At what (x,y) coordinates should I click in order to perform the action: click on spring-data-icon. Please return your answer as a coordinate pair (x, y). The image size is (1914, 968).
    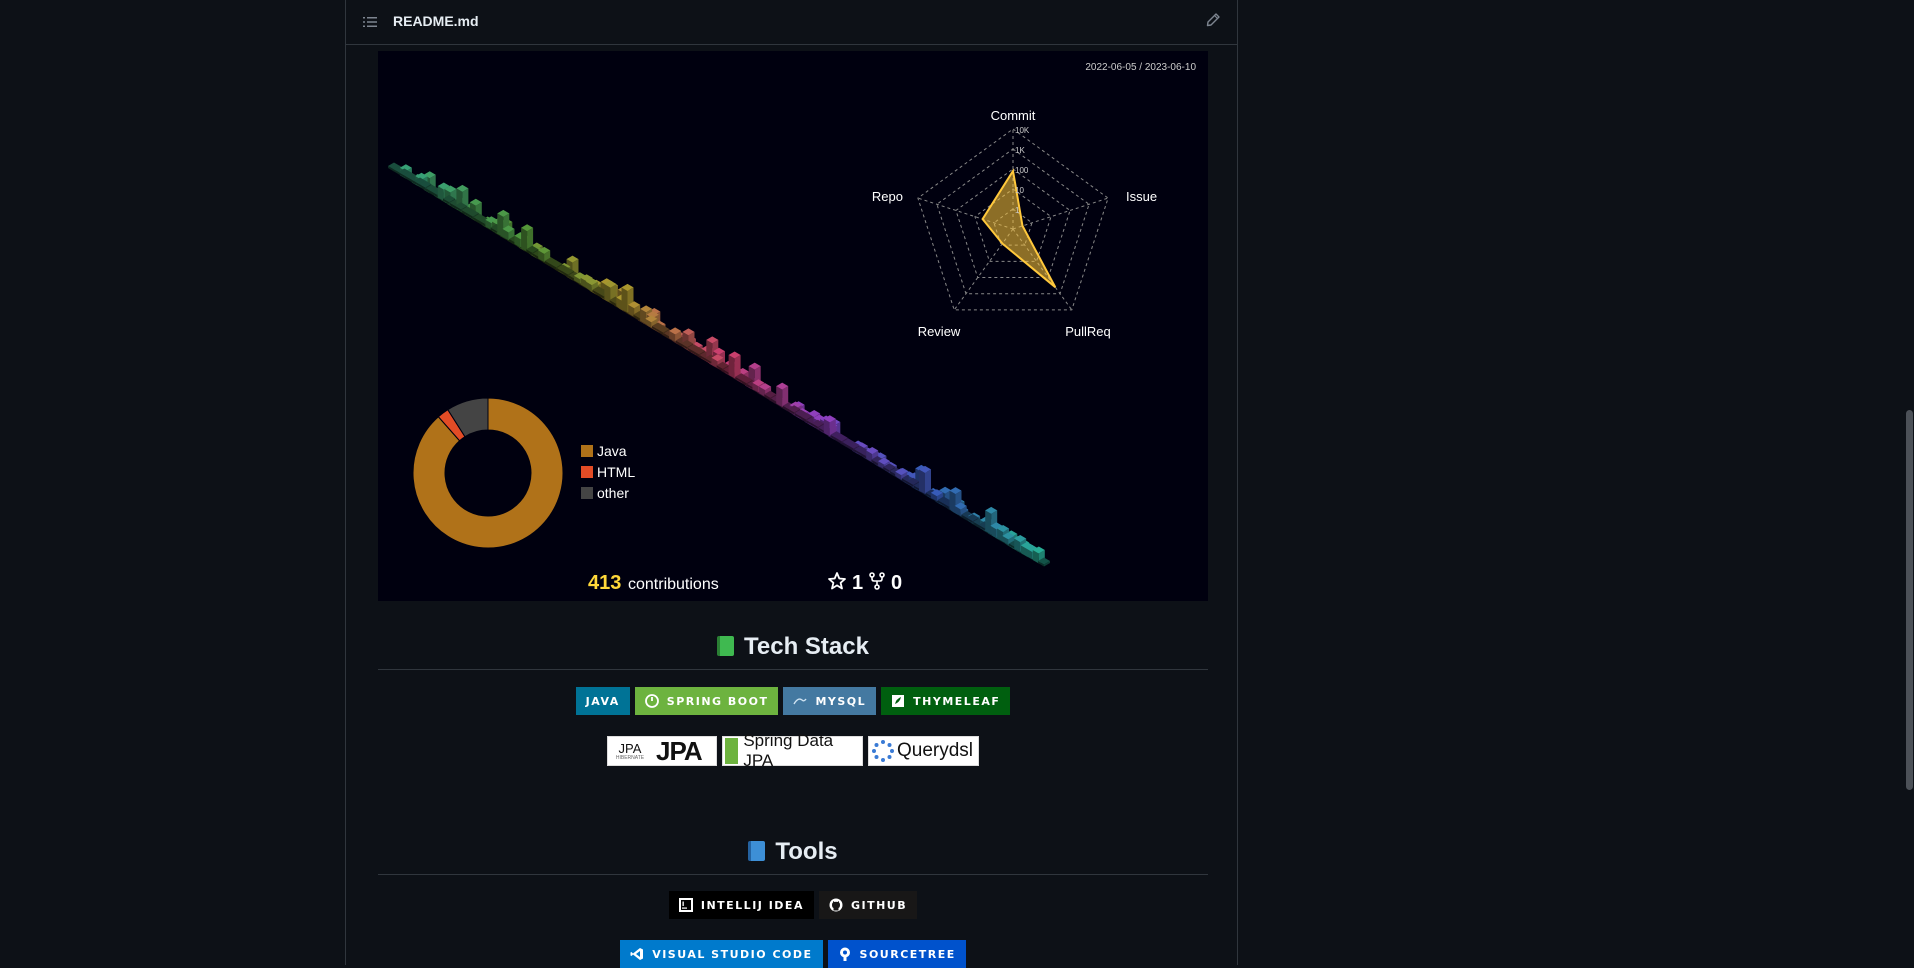
    Looking at the image, I should click on (732, 751).